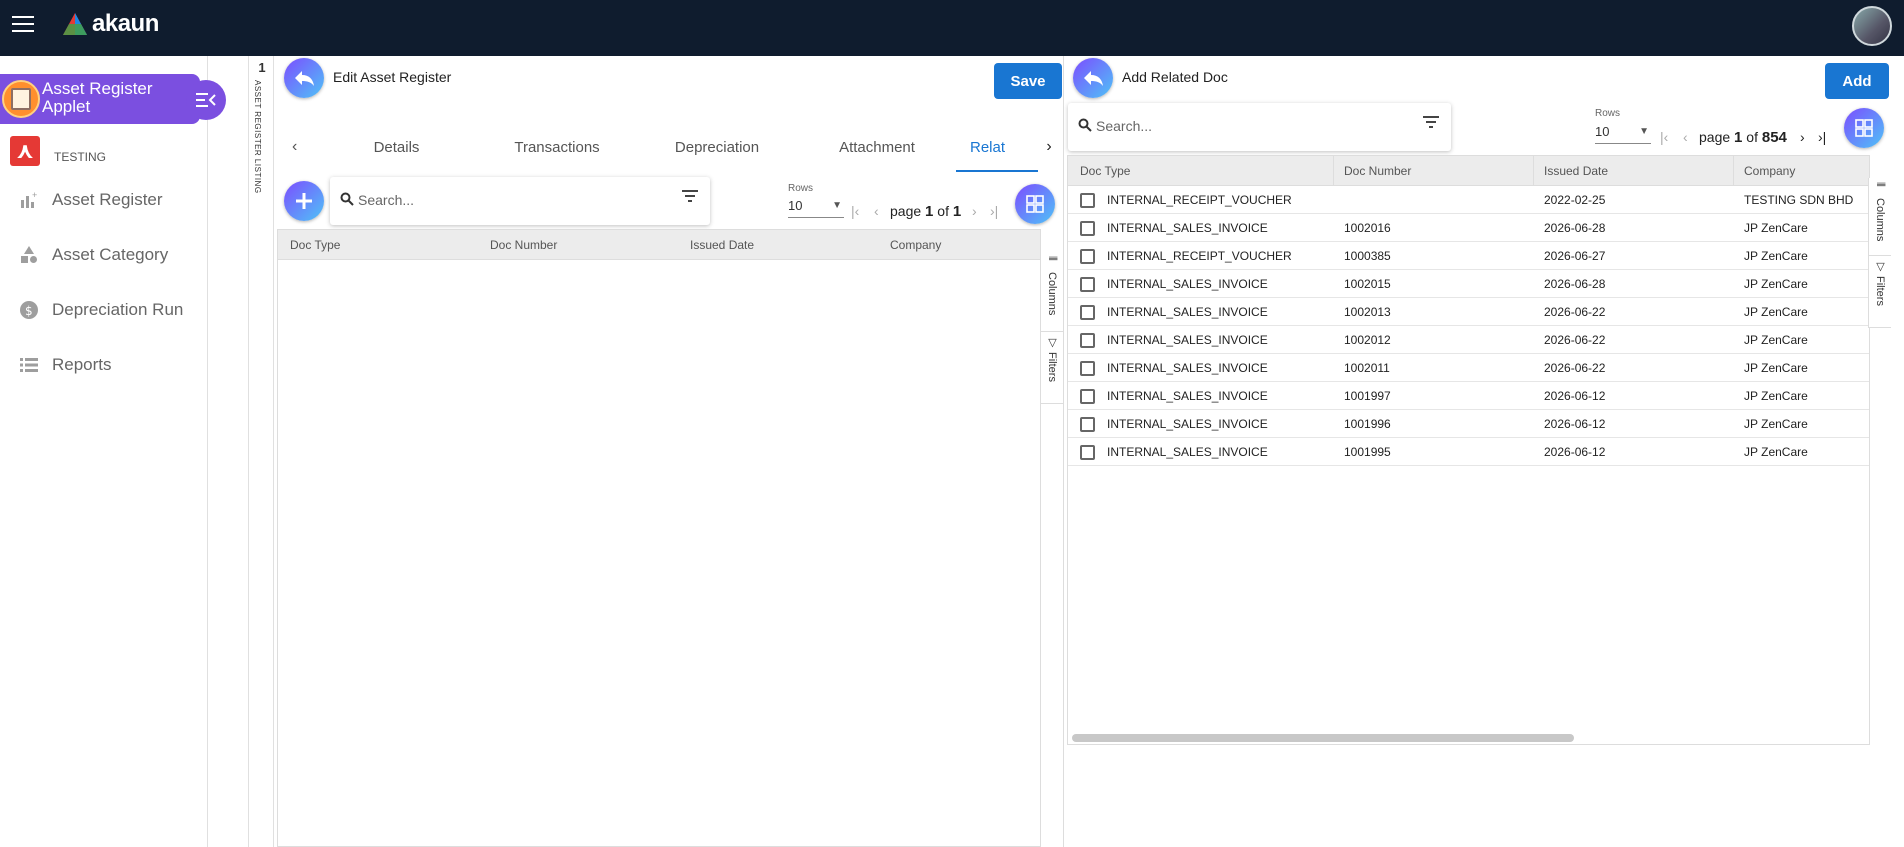  I want to click on columns-icon: ⦀, so click(1880, 184).